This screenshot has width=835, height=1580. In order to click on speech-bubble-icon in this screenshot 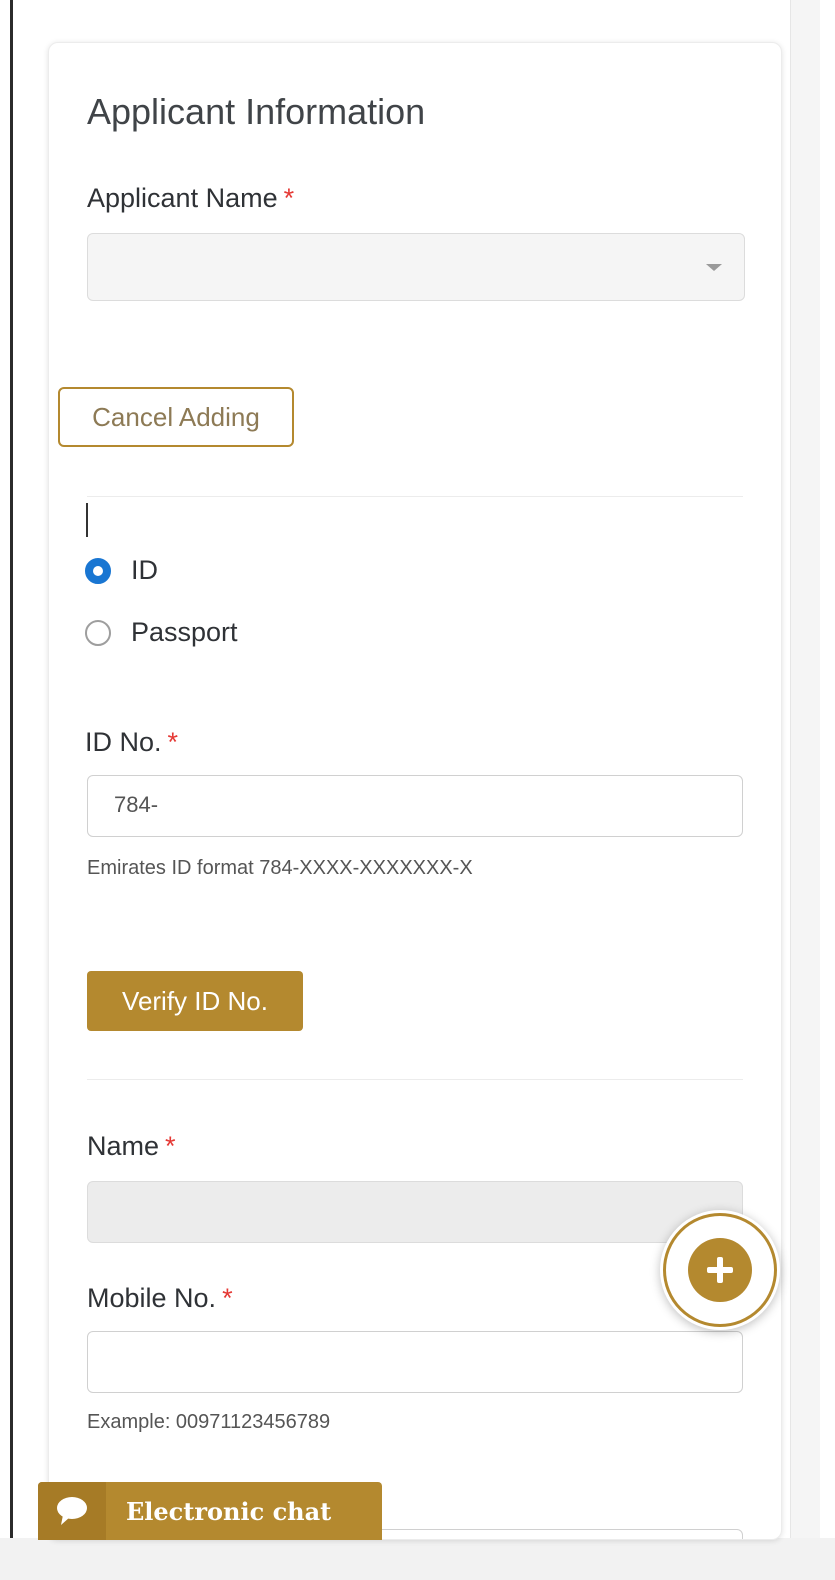, I will do `click(72, 1511)`.